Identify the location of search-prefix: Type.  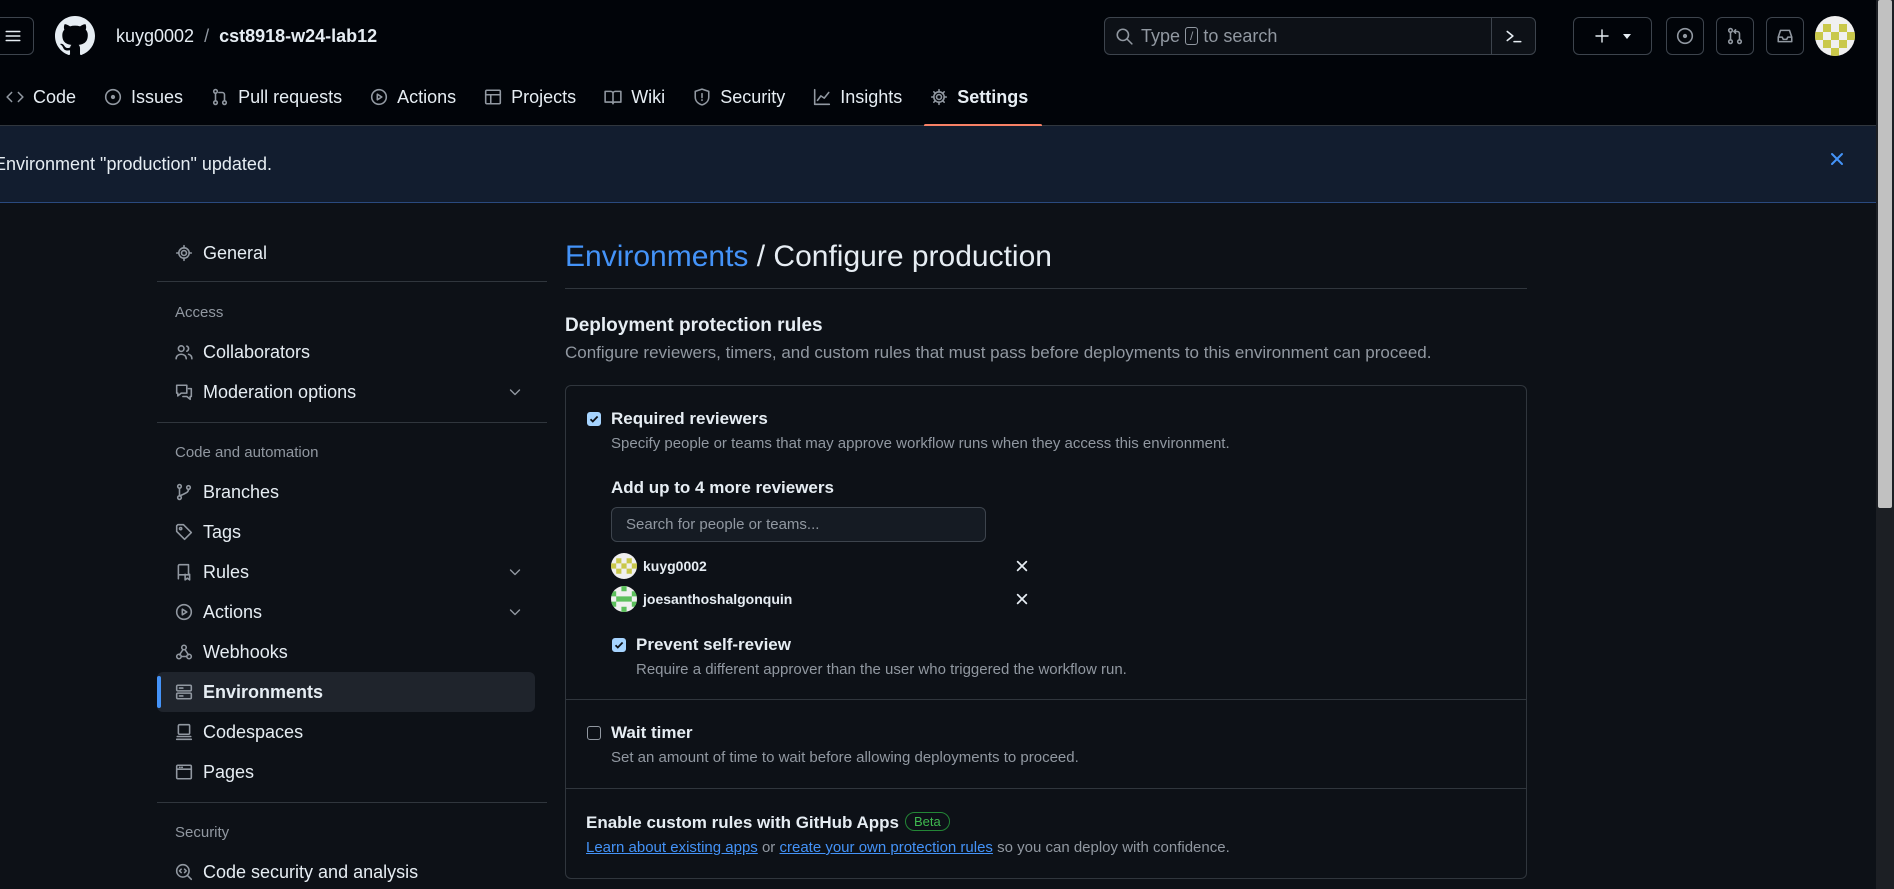
(1161, 35).